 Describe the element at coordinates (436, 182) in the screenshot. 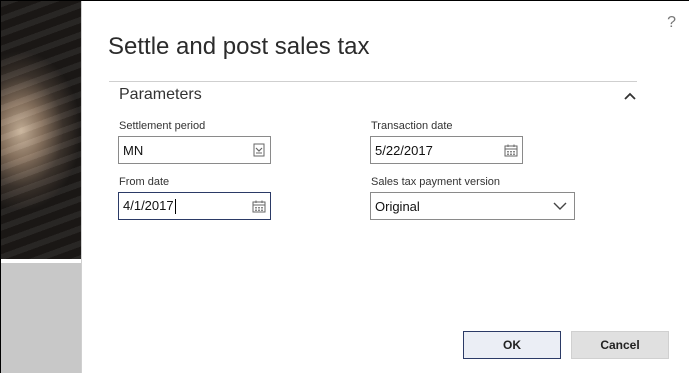

I see `sales-tax-payment-version-label: Sales tax payment version` at that location.